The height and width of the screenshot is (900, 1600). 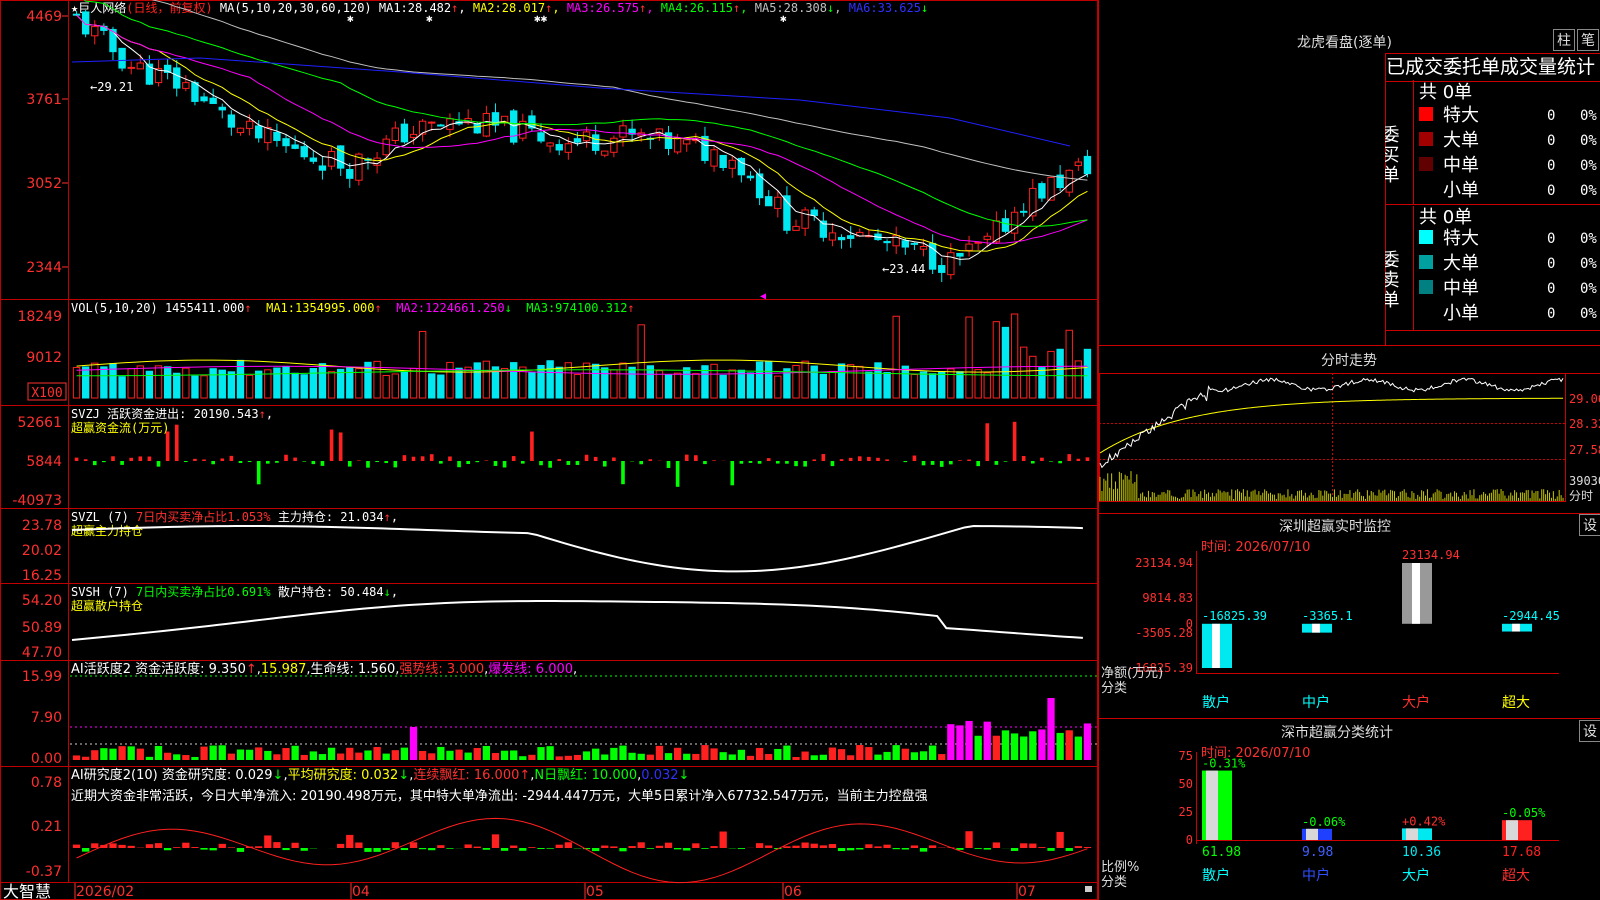 What do you see at coordinates (577, 620) in the screenshot?
I see `holding-line` at bounding box center [577, 620].